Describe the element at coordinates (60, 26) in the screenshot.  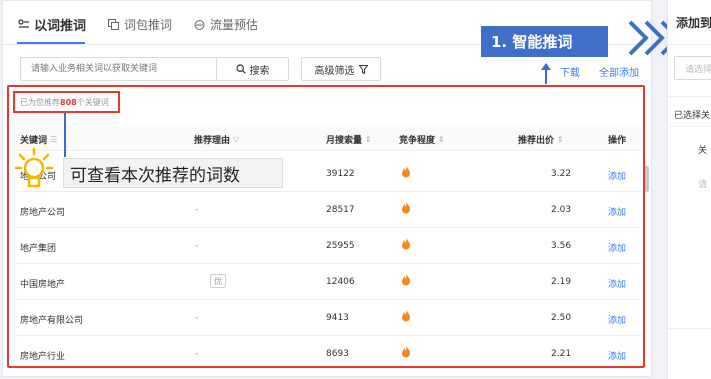
I see `tab-label: 以词推词` at that location.